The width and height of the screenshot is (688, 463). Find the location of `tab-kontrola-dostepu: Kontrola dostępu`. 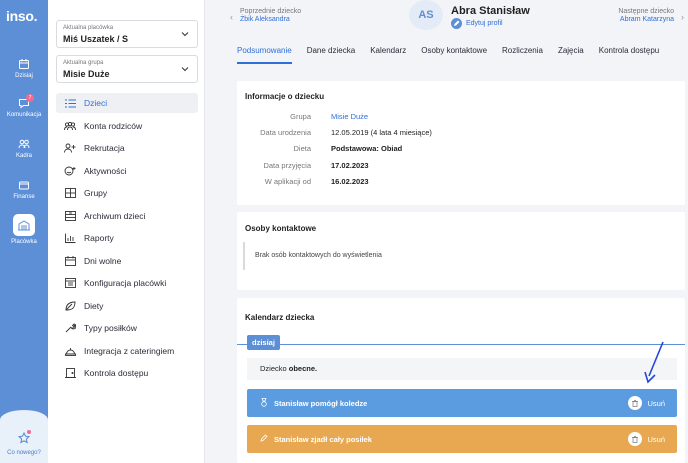

tab-kontrola-dostepu: Kontrola dostępu is located at coordinates (629, 55).